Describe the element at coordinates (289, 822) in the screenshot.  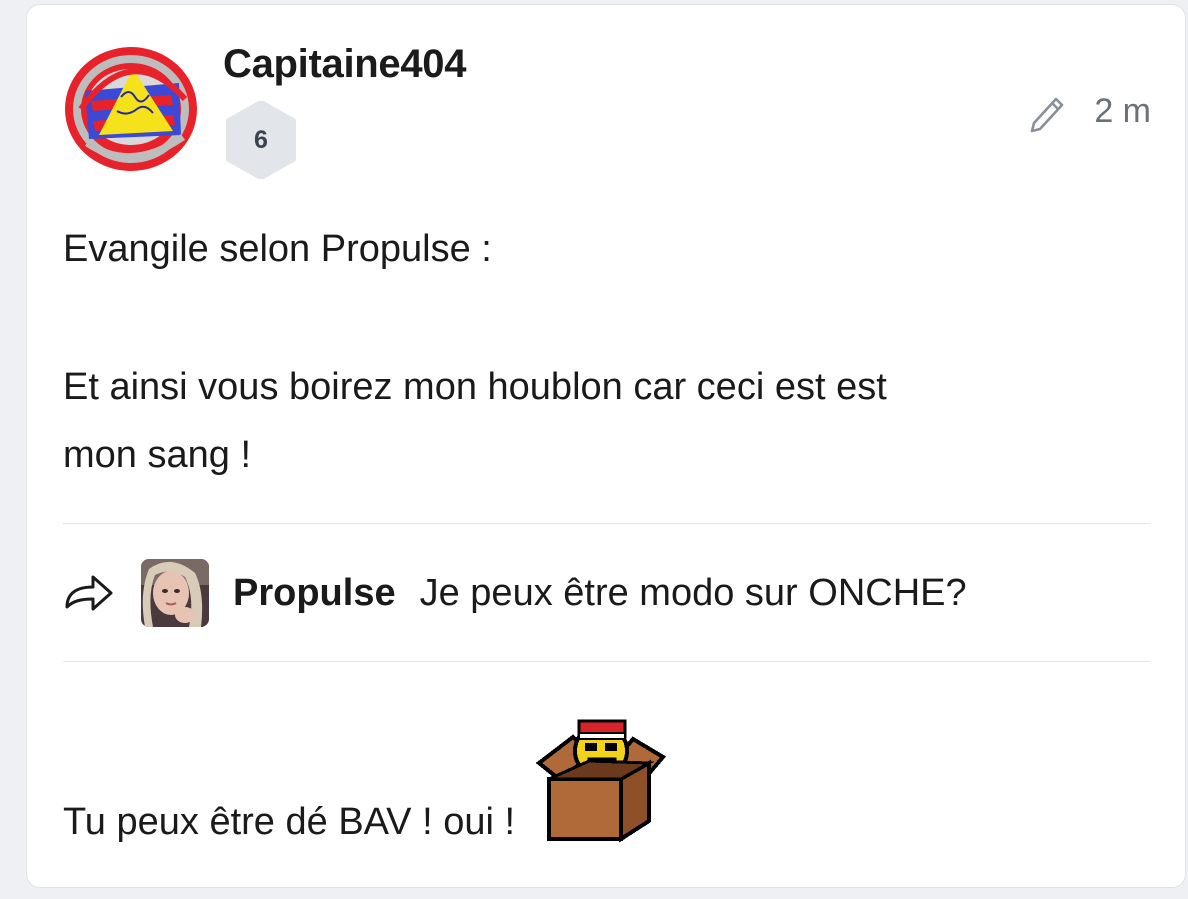
I see `reply-text: Tu peux être dé BAV ! oui !` at that location.